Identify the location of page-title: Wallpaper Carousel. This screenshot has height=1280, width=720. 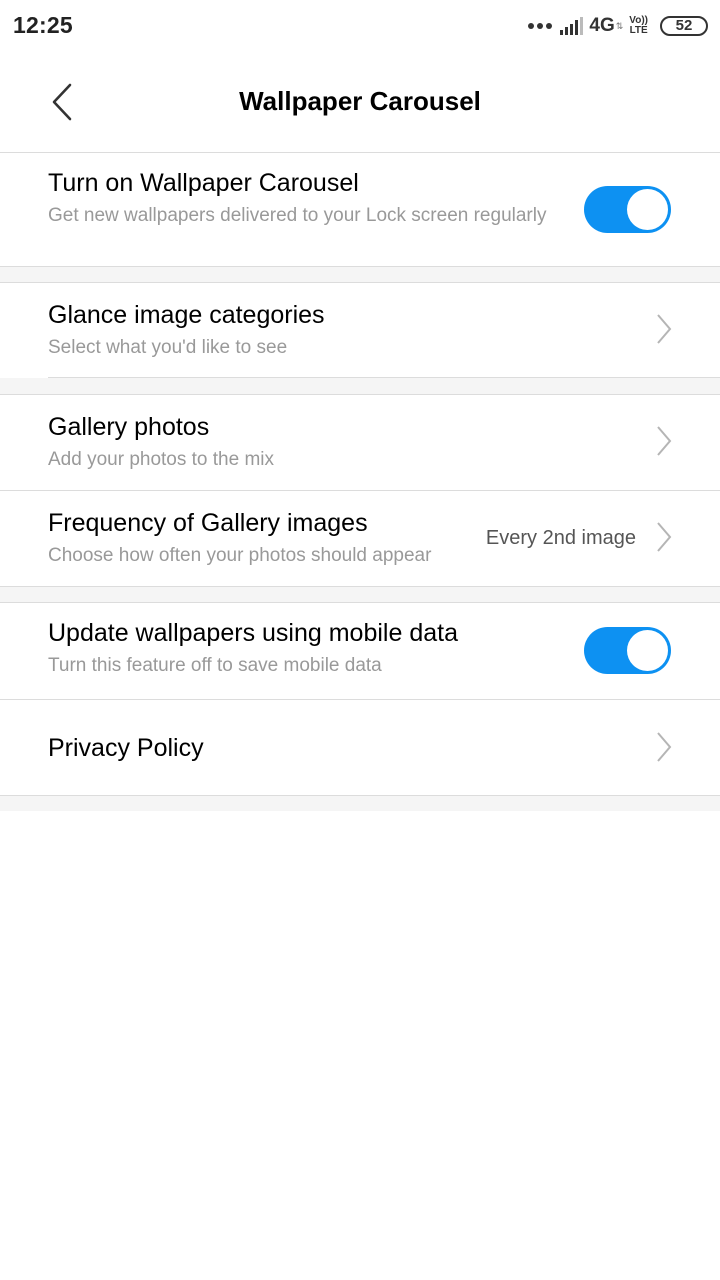
(360, 101).